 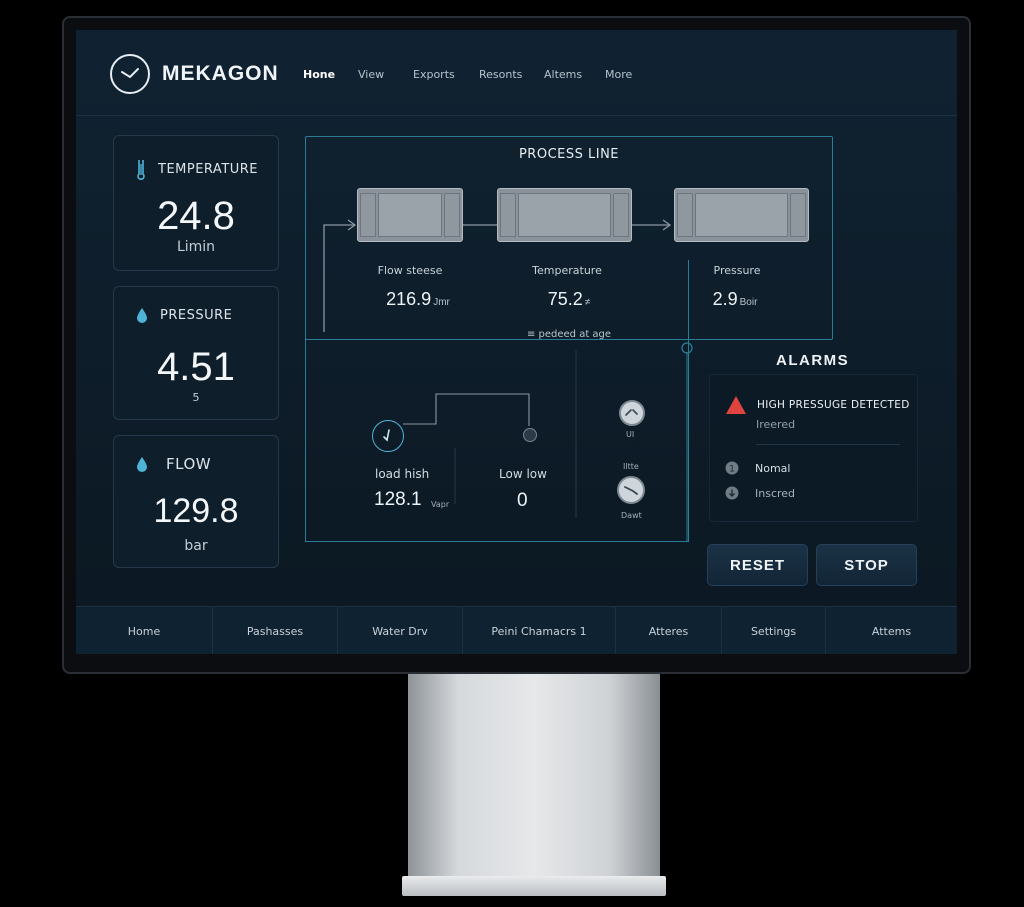 I want to click on low-low-value: 0, so click(x=522, y=500).